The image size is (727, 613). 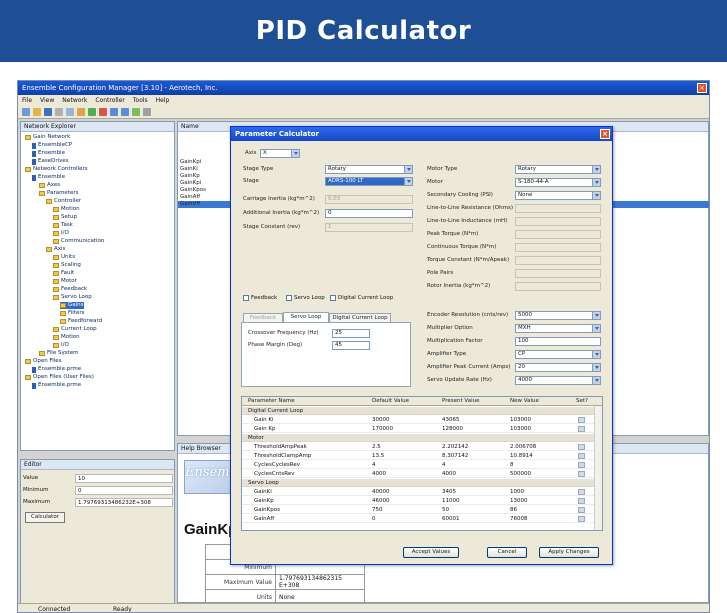 What do you see at coordinates (43, 361) in the screenshot?
I see `tree-item: Open Files` at bounding box center [43, 361].